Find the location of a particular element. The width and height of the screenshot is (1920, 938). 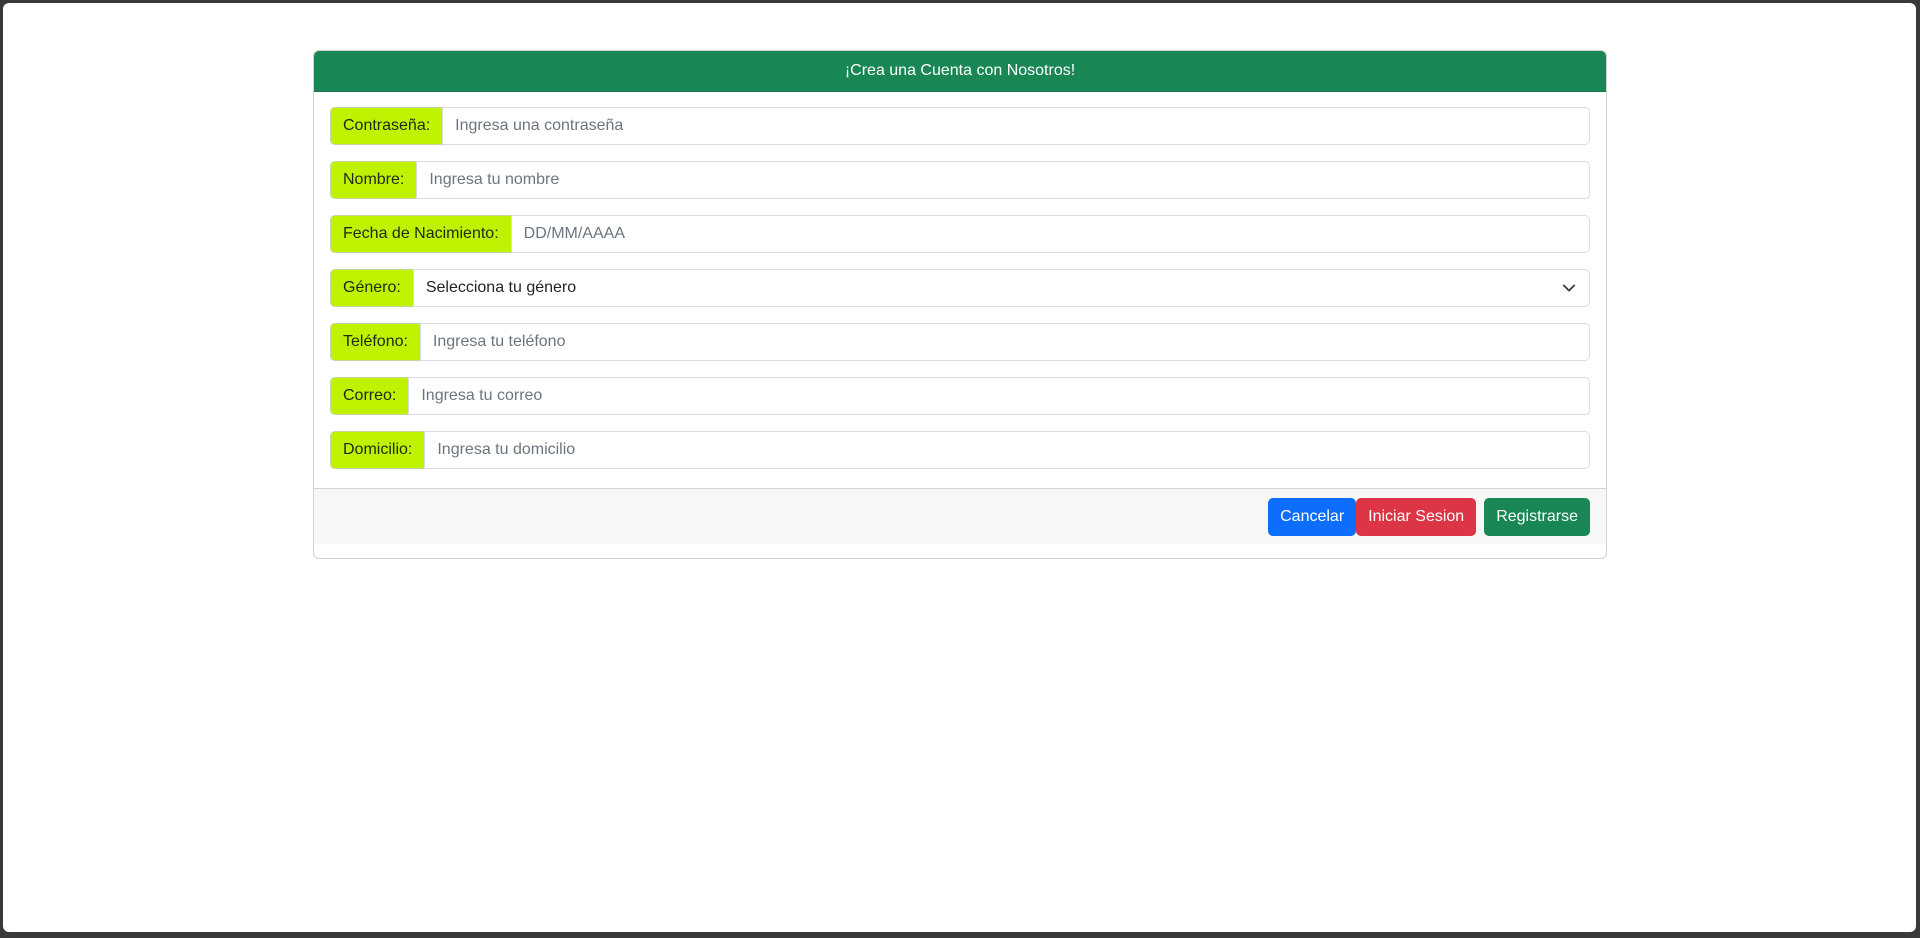

card-title: ¡Crea una Cuenta con Nosotros! is located at coordinates (960, 70).